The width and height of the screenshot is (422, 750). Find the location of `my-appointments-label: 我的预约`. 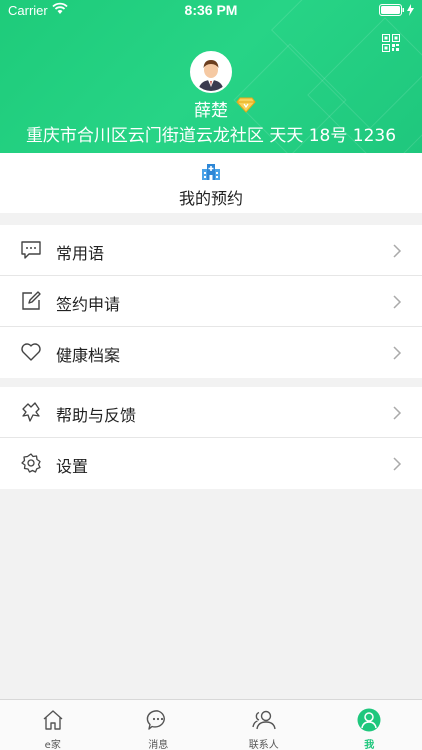

my-appointments-label: 我的预约 is located at coordinates (210, 198).